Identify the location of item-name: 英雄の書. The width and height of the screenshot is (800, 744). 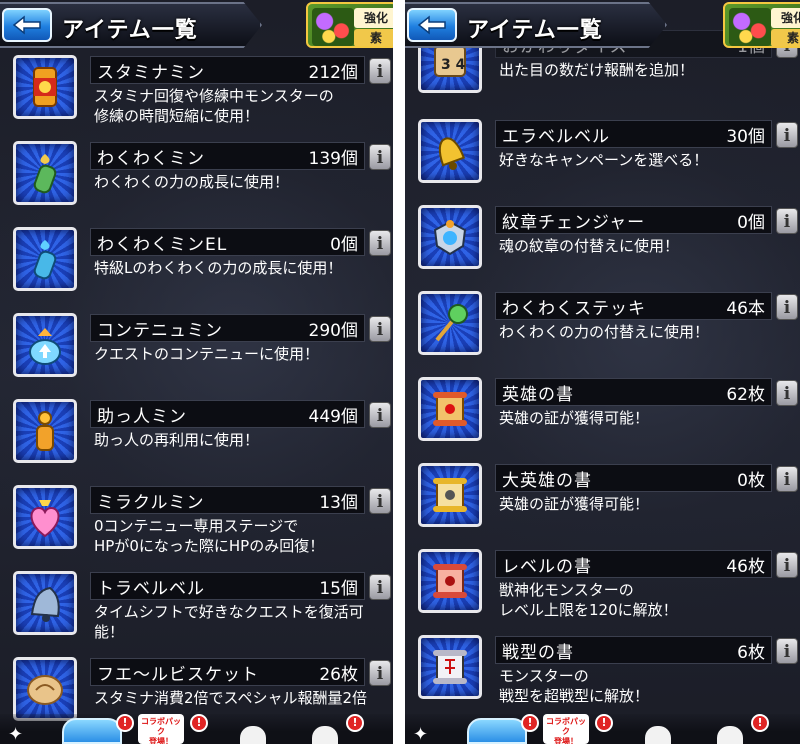
(538, 394).